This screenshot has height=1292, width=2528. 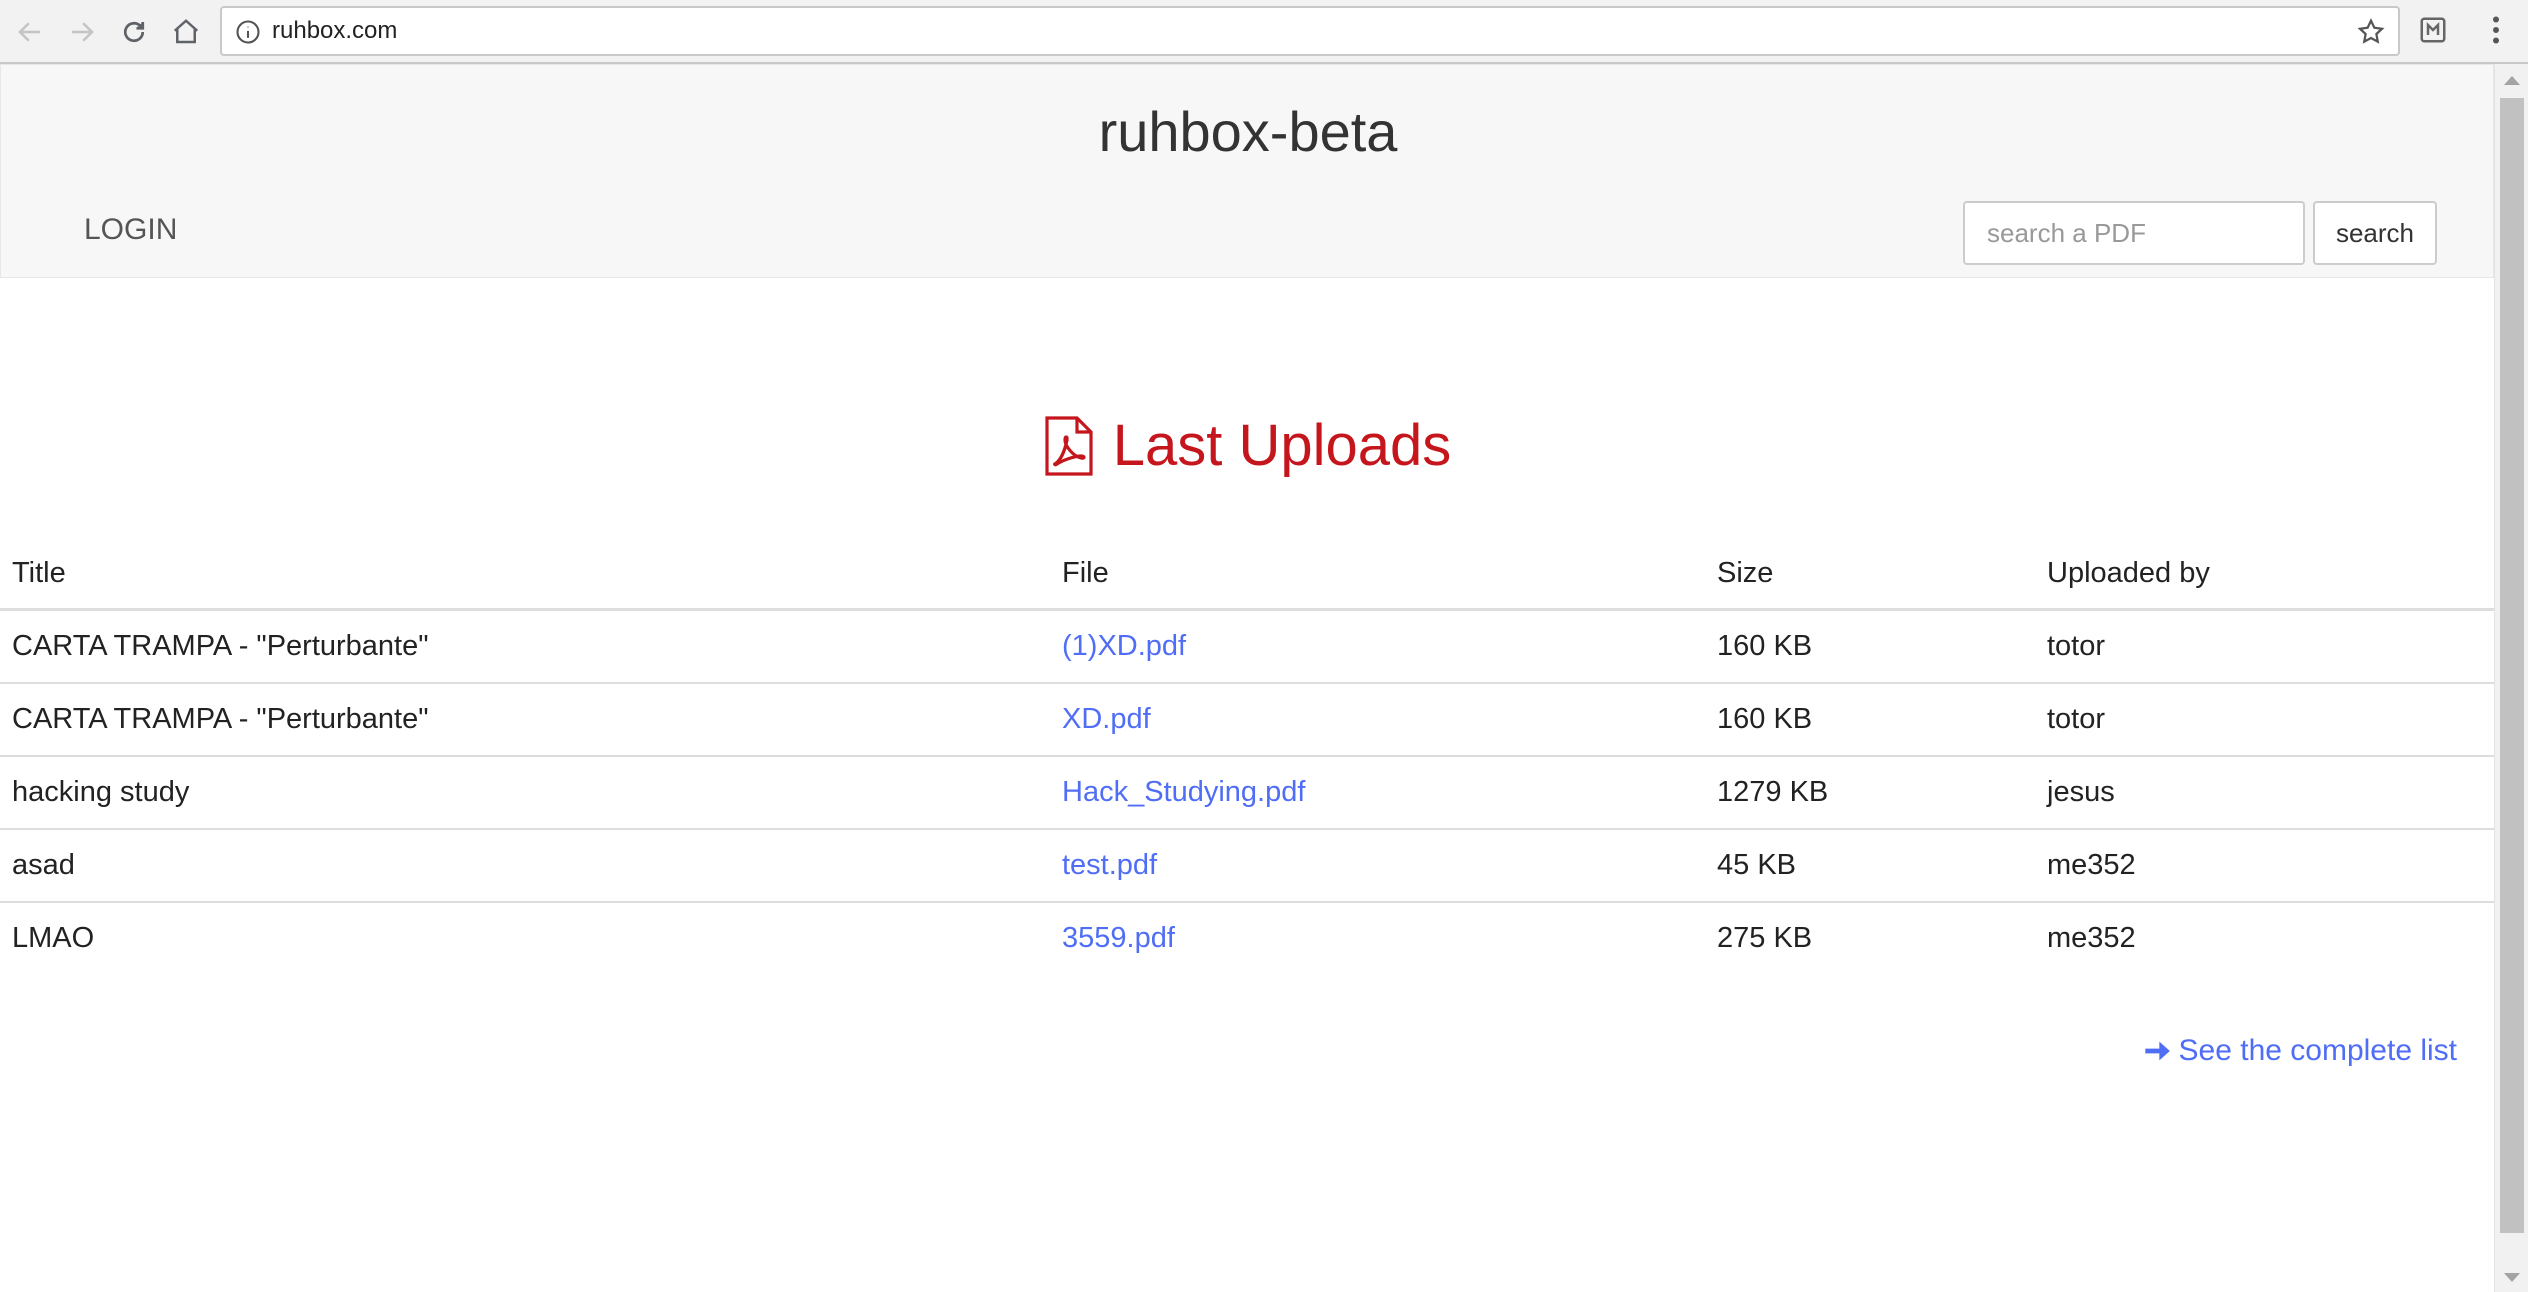 I want to click on table-row: LMAO 3559.pdf 275 KB me352, so click(x=1247, y=938).